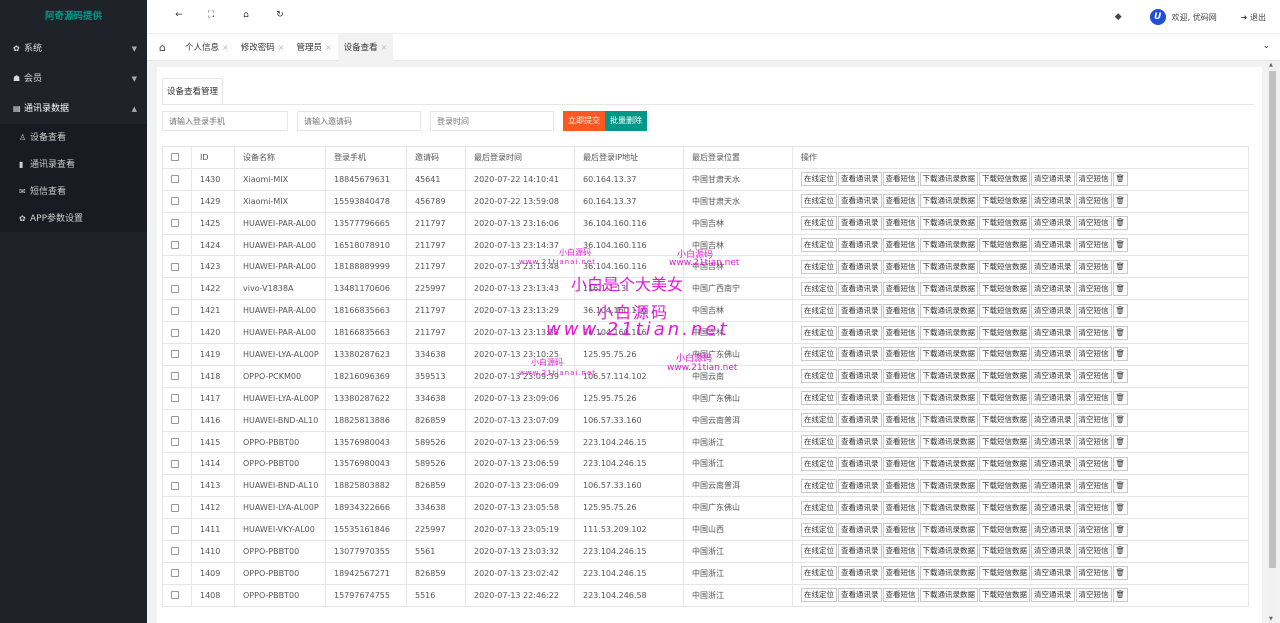  What do you see at coordinates (1271, 619) in the screenshot?
I see `scroll-down-arrow-icon: ▼` at bounding box center [1271, 619].